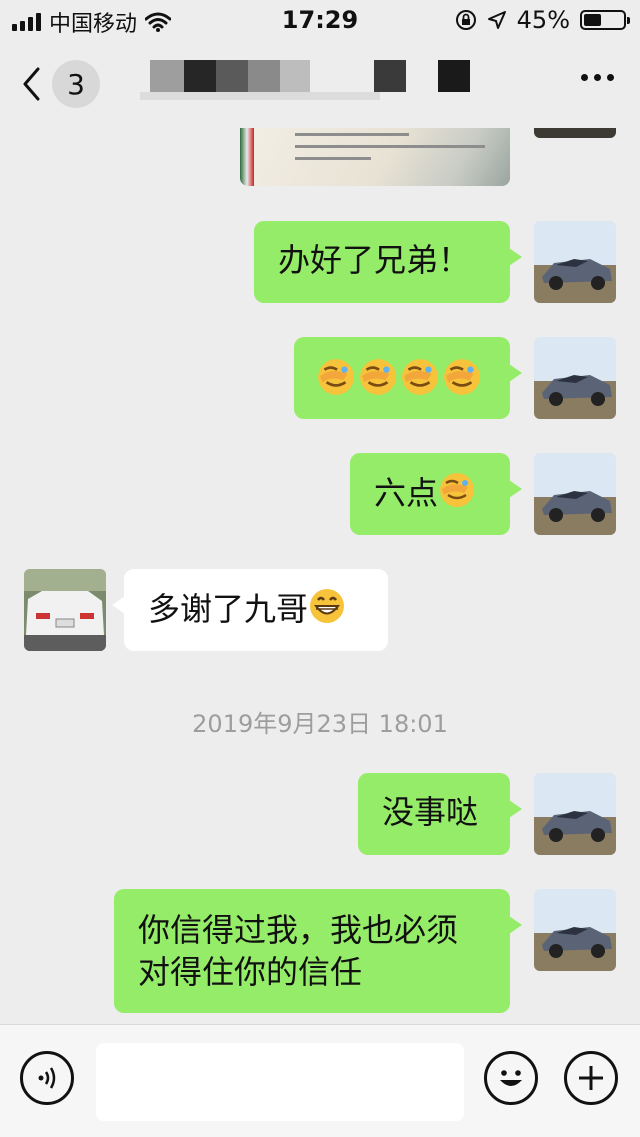 This screenshot has height=1137, width=640. I want to click on chat-header: 3, so click(320, 84).